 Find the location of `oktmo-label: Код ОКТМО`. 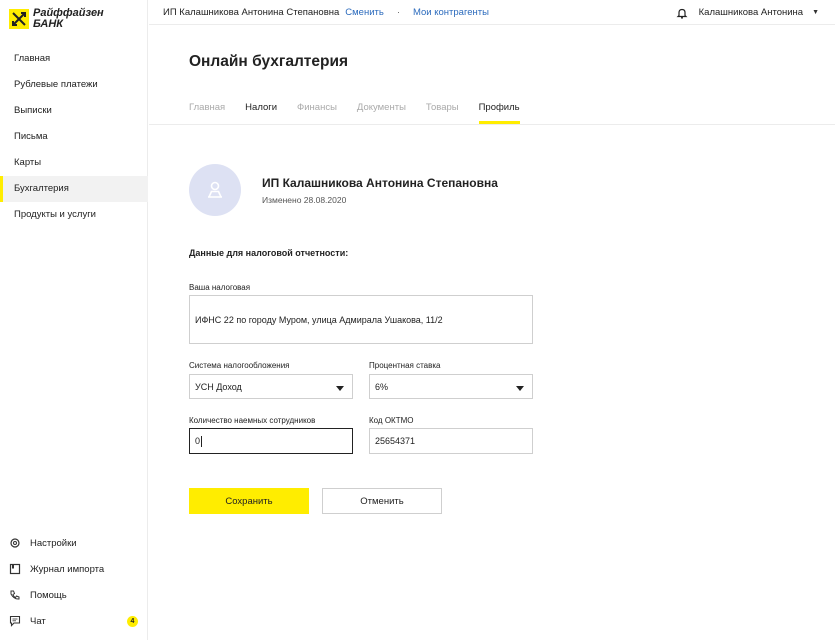

oktmo-label: Код ОКТМО is located at coordinates (391, 420).